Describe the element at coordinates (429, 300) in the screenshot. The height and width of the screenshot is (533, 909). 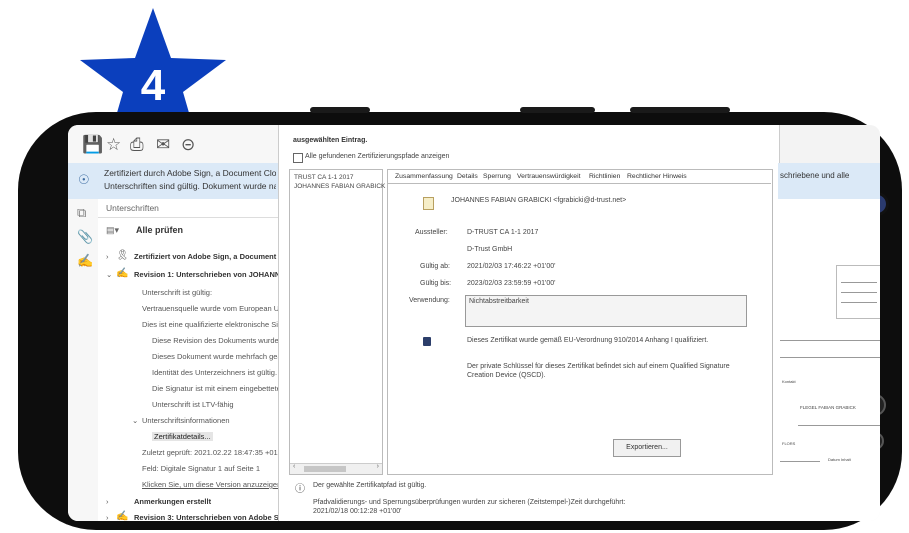
I see `field-label: Verwendung:` at that location.